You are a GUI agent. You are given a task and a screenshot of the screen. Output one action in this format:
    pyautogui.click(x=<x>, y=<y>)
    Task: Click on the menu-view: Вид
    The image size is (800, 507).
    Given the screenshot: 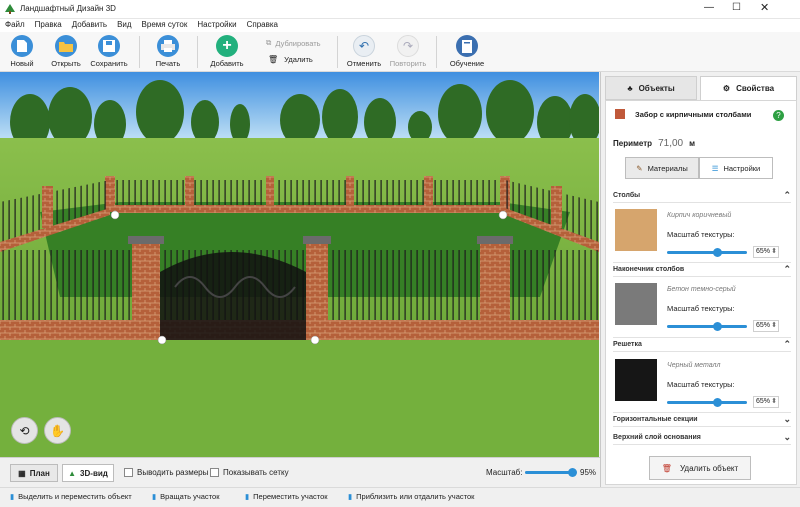 What is the action you would take?
    pyautogui.click(x=124, y=24)
    